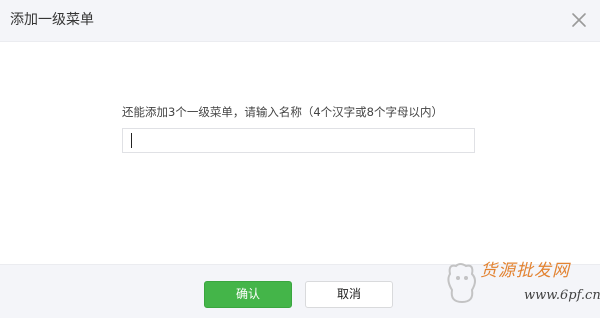 Image resolution: width=600 pixels, height=318 pixels. I want to click on close-icon, so click(579, 20).